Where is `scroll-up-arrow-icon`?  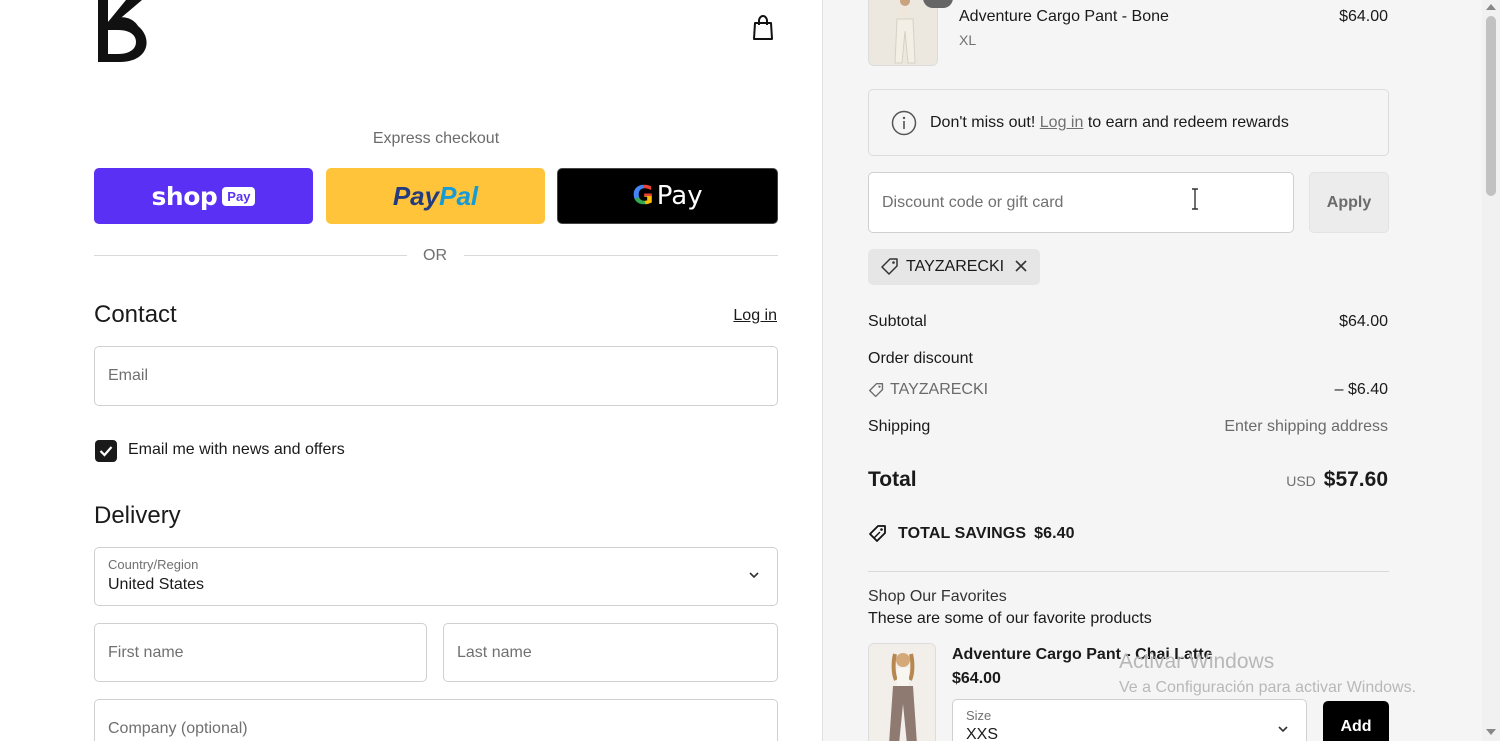 scroll-up-arrow-icon is located at coordinates (1491, 7).